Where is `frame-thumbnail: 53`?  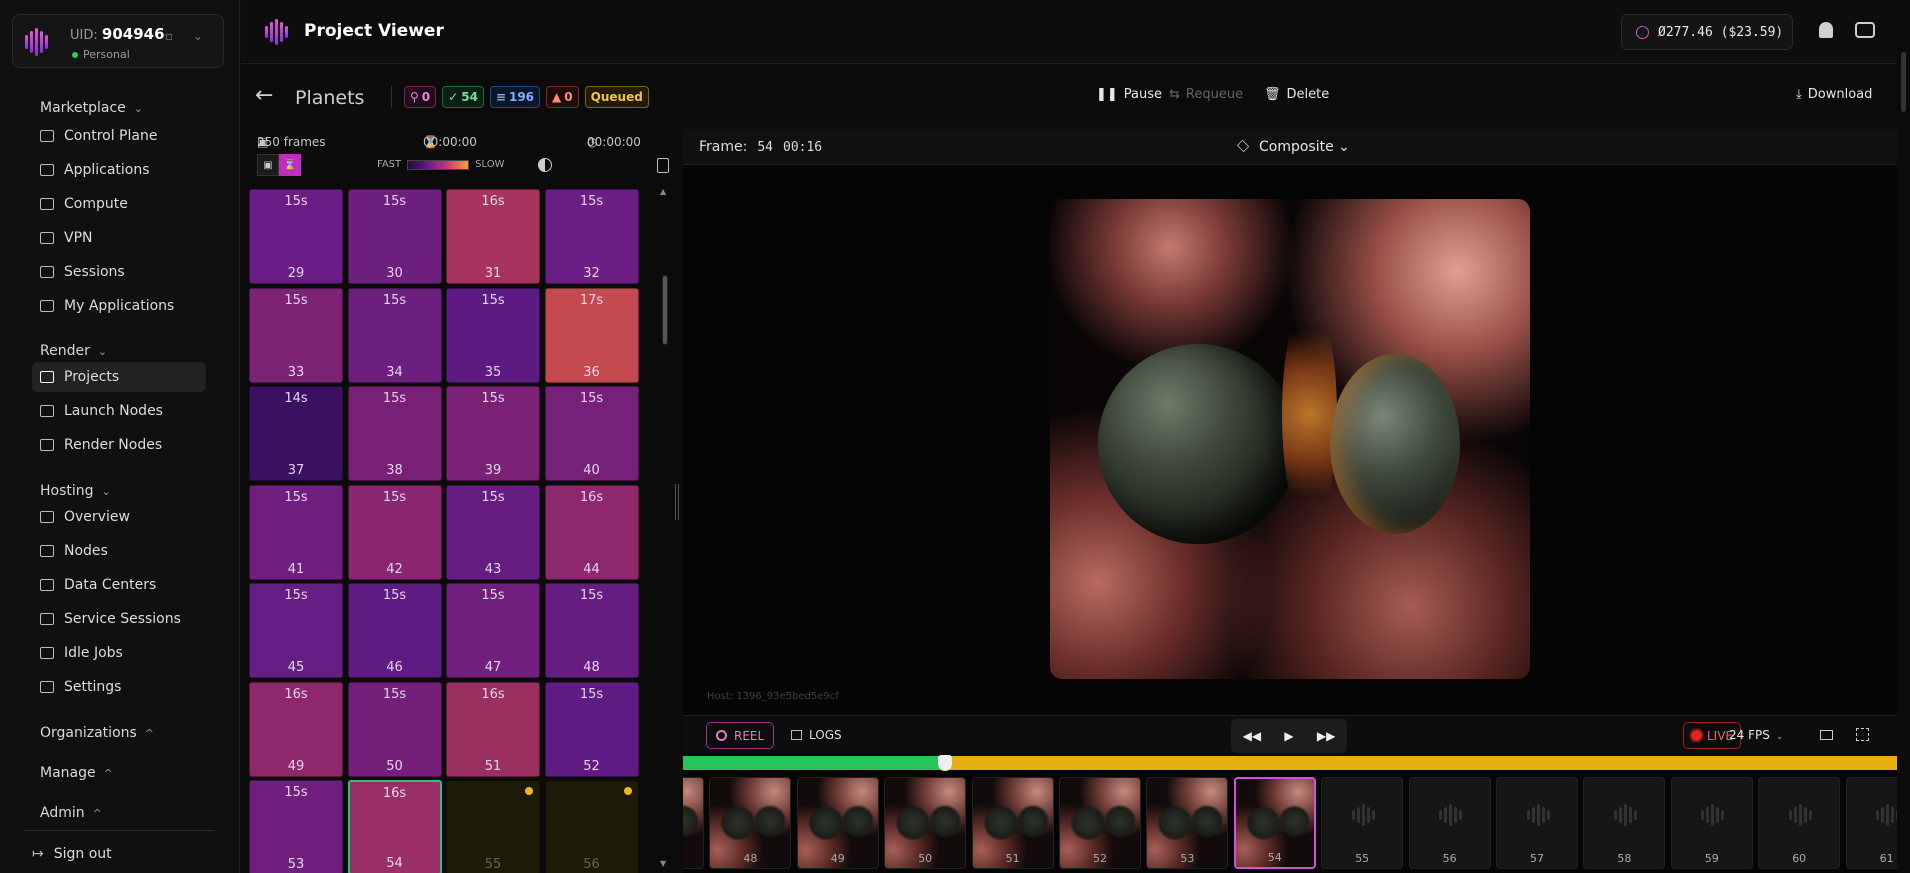 frame-thumbnail: 53 is located at coordinates (1187, 823).